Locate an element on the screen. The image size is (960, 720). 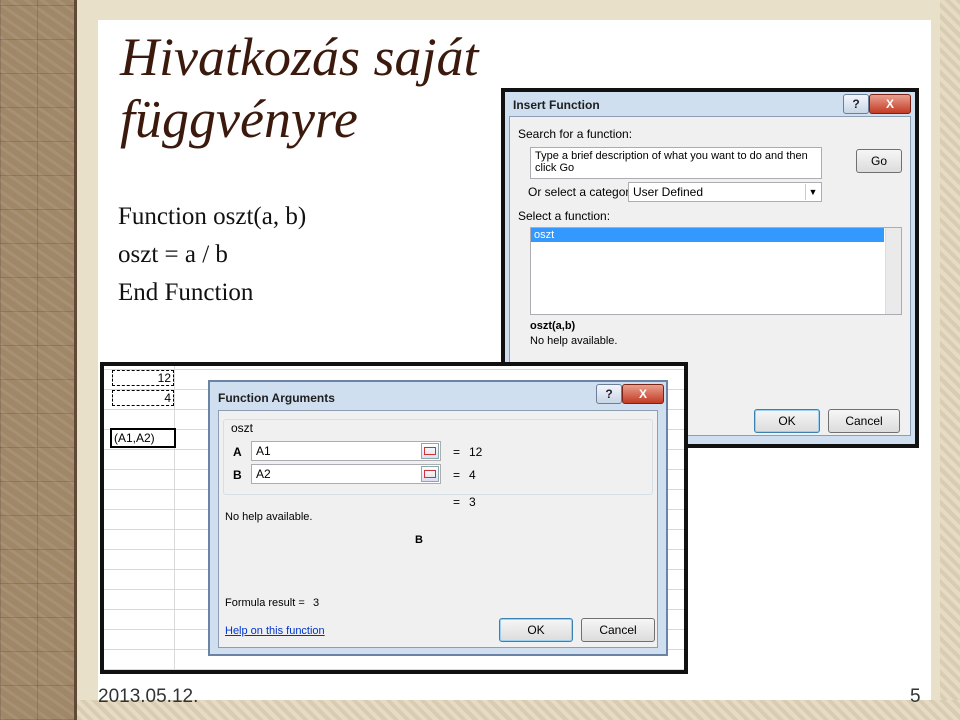
scrollbar is located at coordinates (893, 271).